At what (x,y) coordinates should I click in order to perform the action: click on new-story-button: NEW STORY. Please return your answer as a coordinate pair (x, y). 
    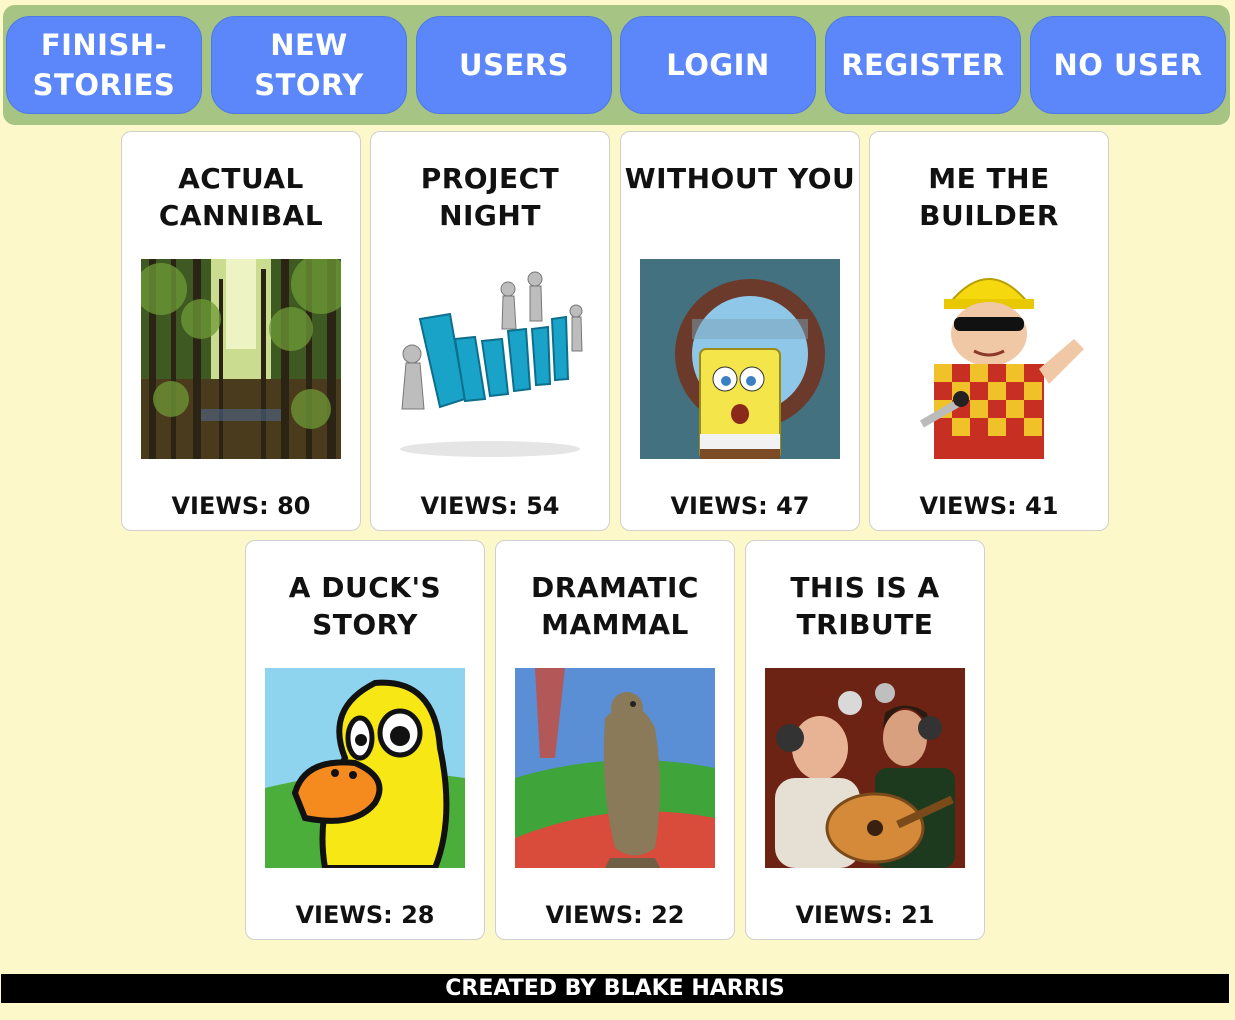
    Looking at the image, I should click on (309, 65).